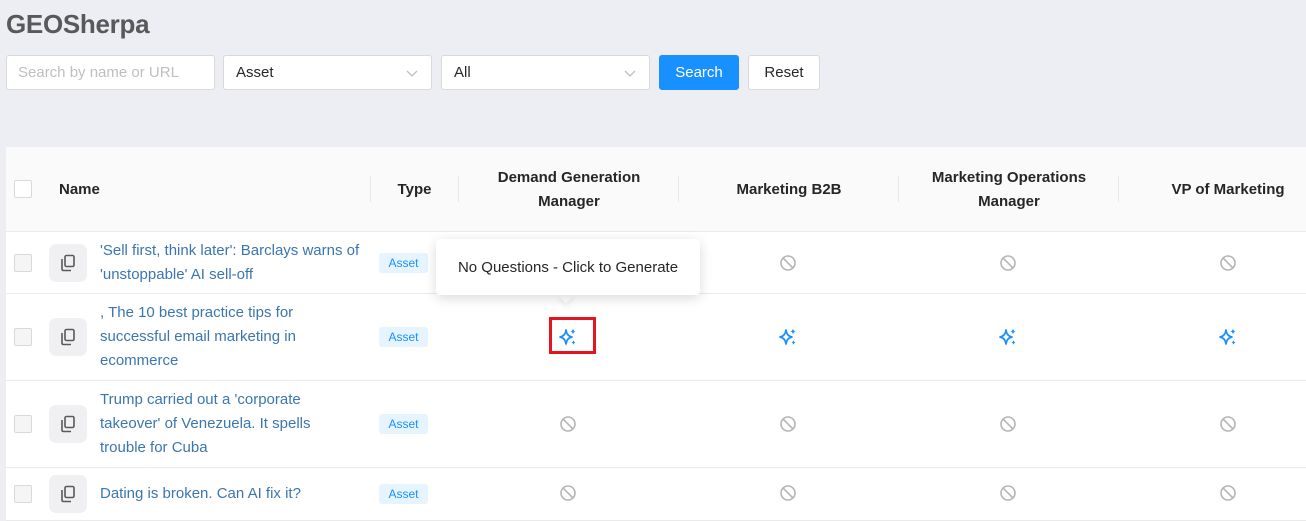  I want to click on search-input: Search by name or URL, so click(110, 72).